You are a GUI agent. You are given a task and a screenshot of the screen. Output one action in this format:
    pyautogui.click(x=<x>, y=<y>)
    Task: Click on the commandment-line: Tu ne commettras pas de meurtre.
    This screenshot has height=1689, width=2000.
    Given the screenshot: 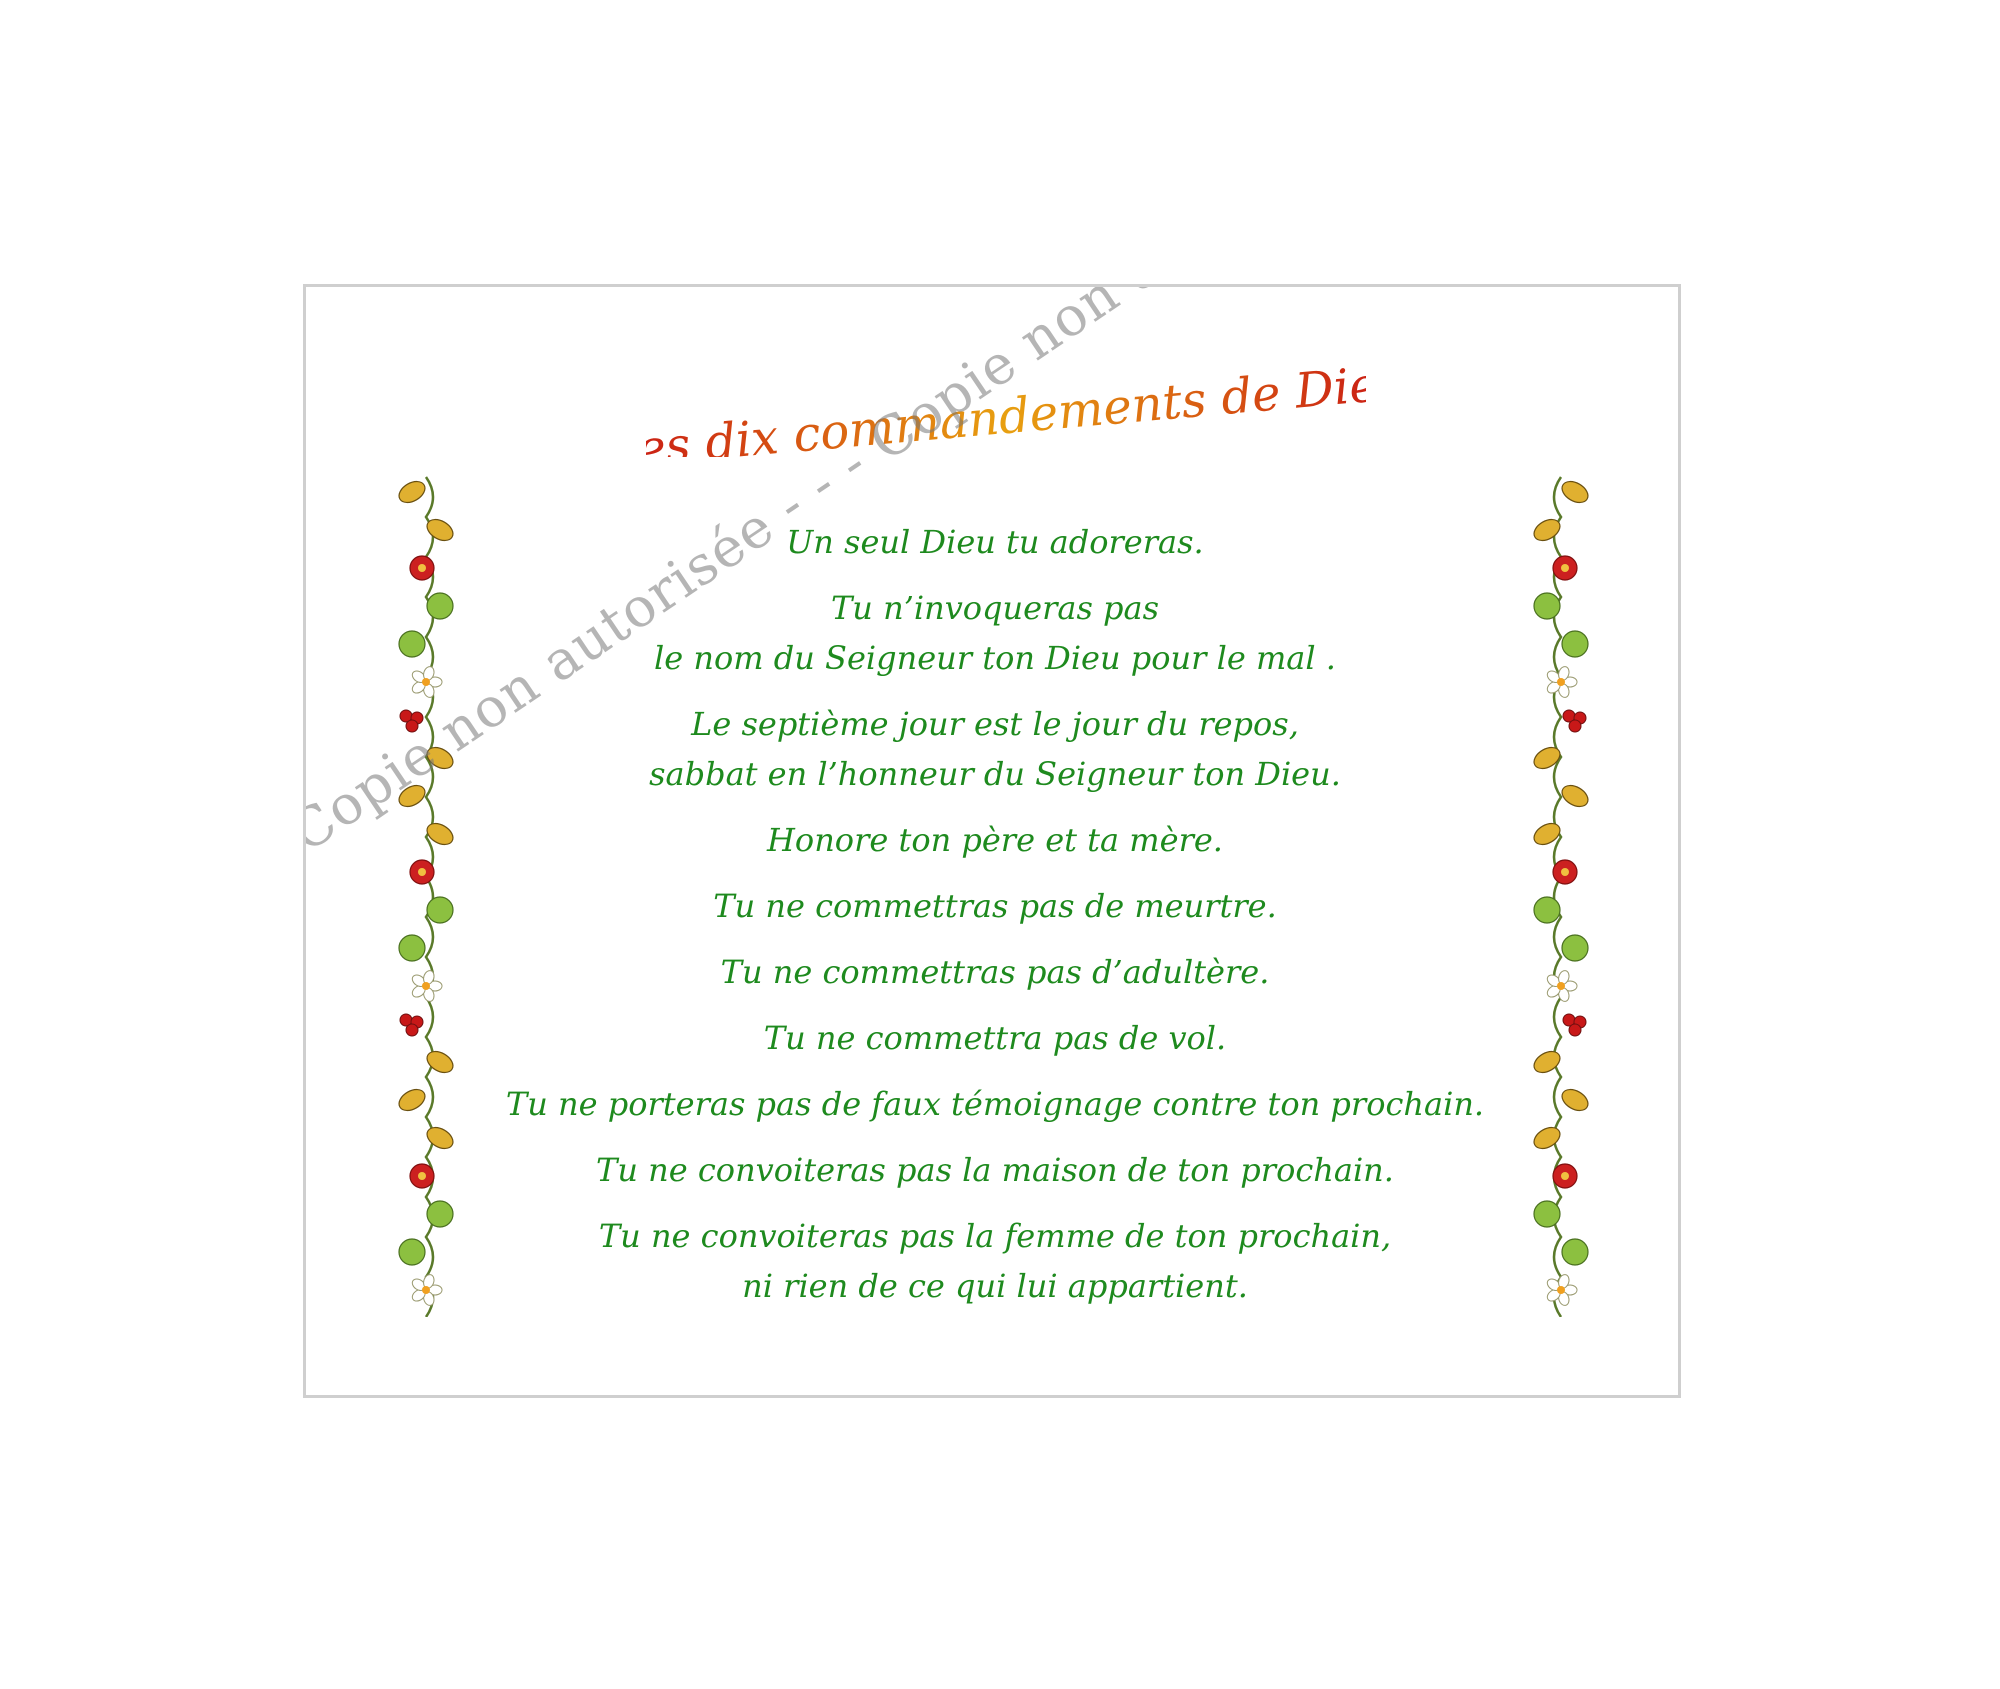 What is the action you would take?
    pyautogui.click(x=995, y=906)
    